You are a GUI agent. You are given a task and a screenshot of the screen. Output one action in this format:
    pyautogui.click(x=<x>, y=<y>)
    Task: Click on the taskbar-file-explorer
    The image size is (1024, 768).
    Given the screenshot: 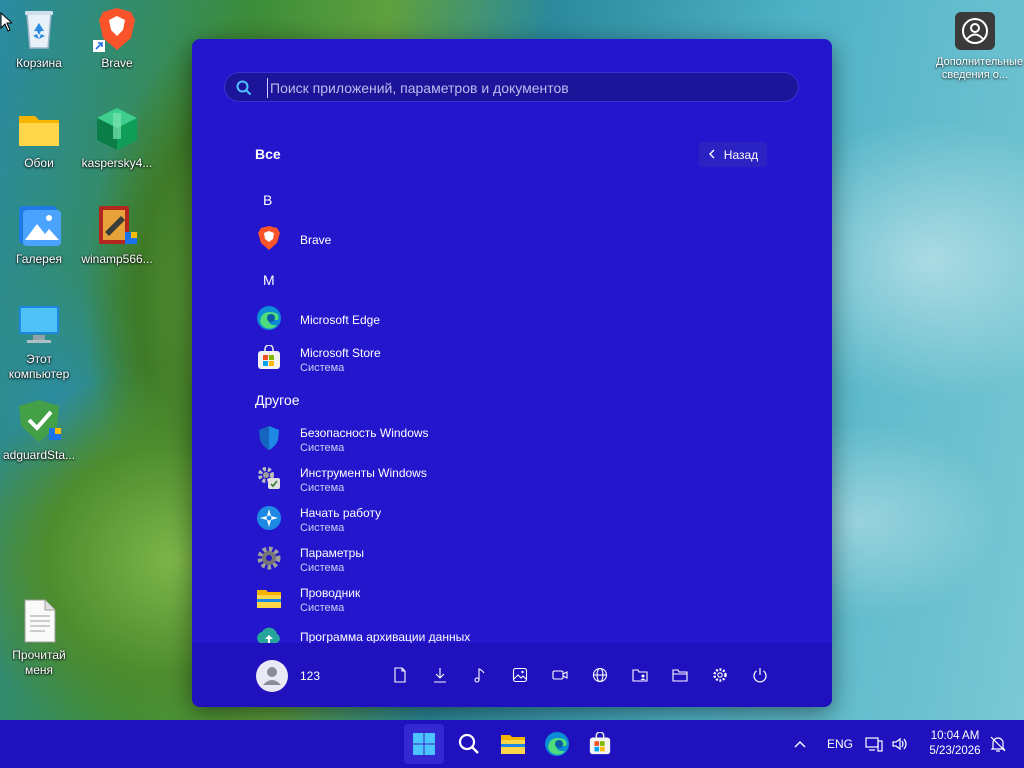 What is the action you would take?
    pyautogui.click(x=513, y=744)
    